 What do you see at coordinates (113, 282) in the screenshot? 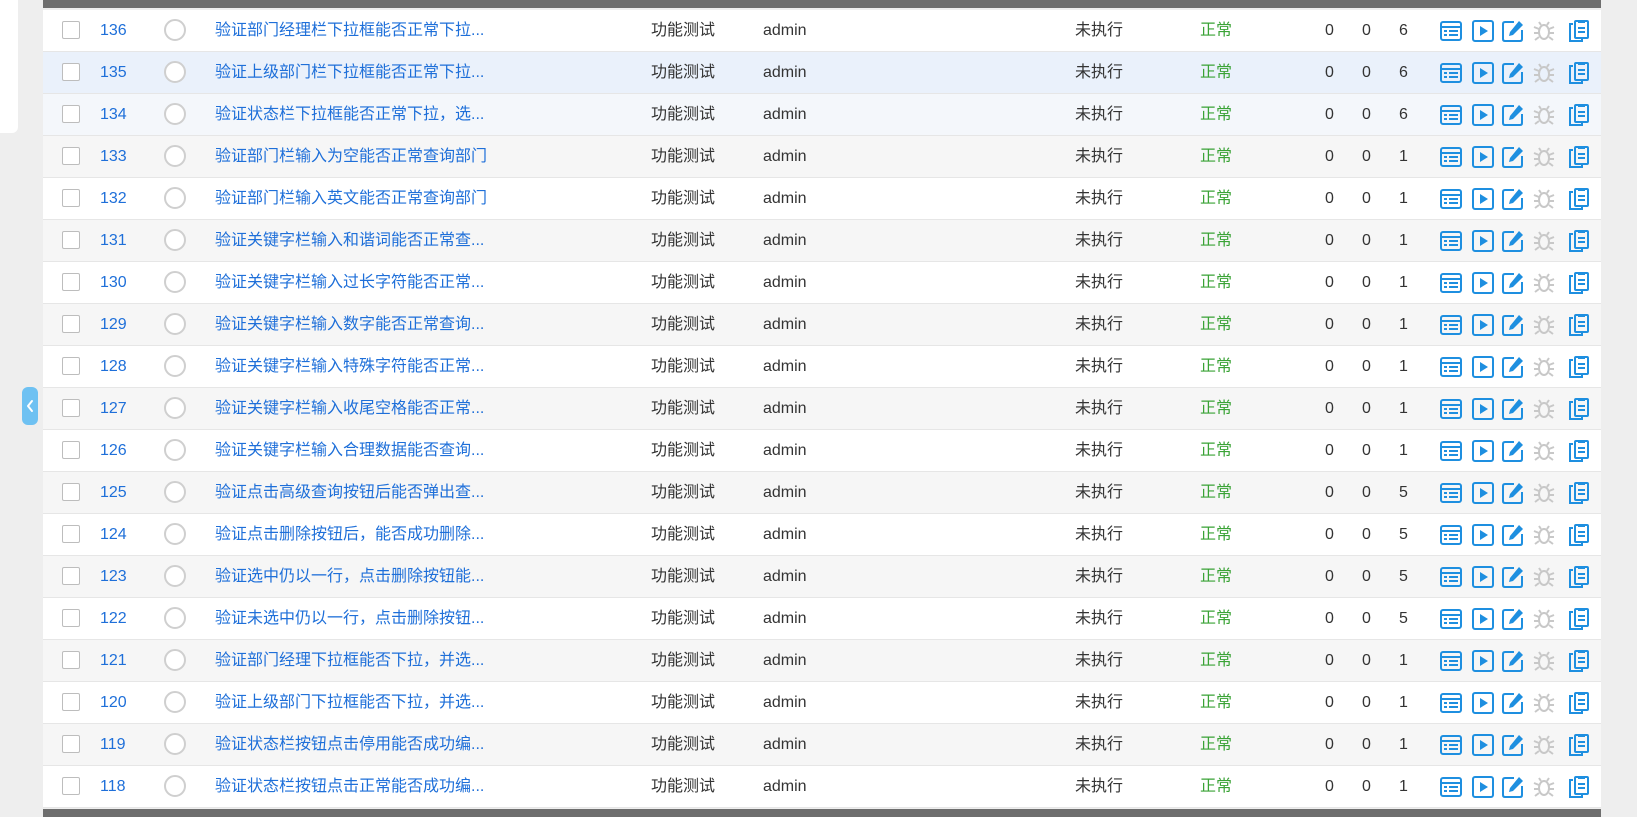
I see `case-id-link: 130` at bounding box center [113, 282].